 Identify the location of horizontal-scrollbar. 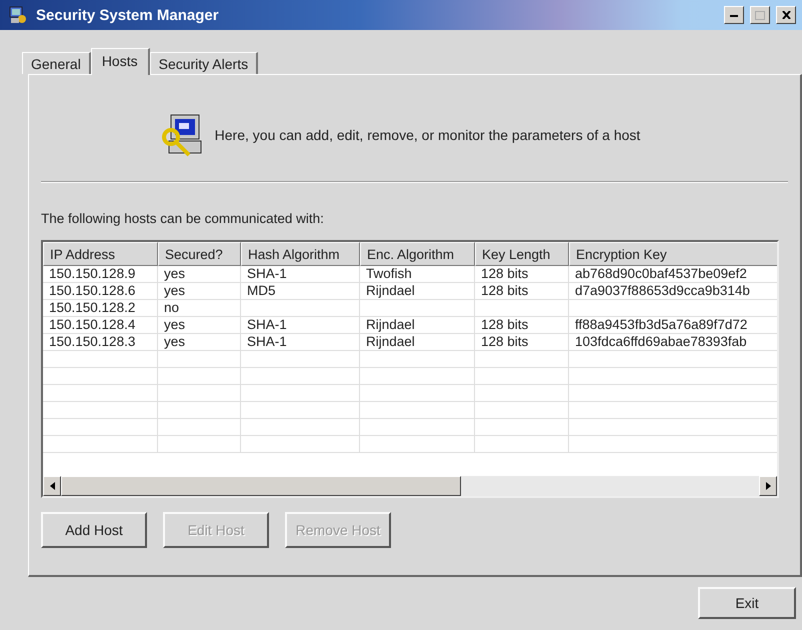
(410, 486).